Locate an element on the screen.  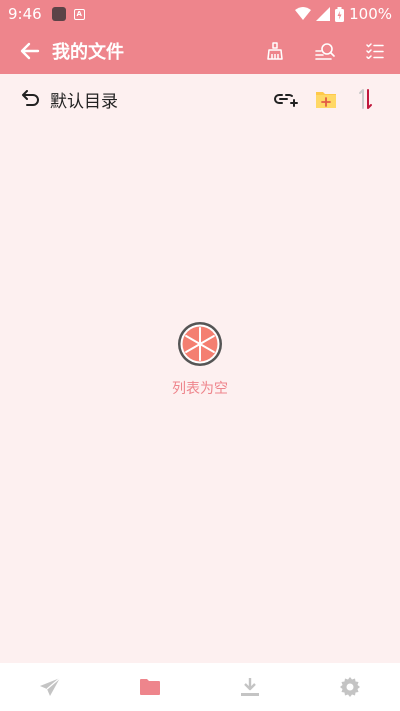
checklist-button is located at coordinates (375, 51).